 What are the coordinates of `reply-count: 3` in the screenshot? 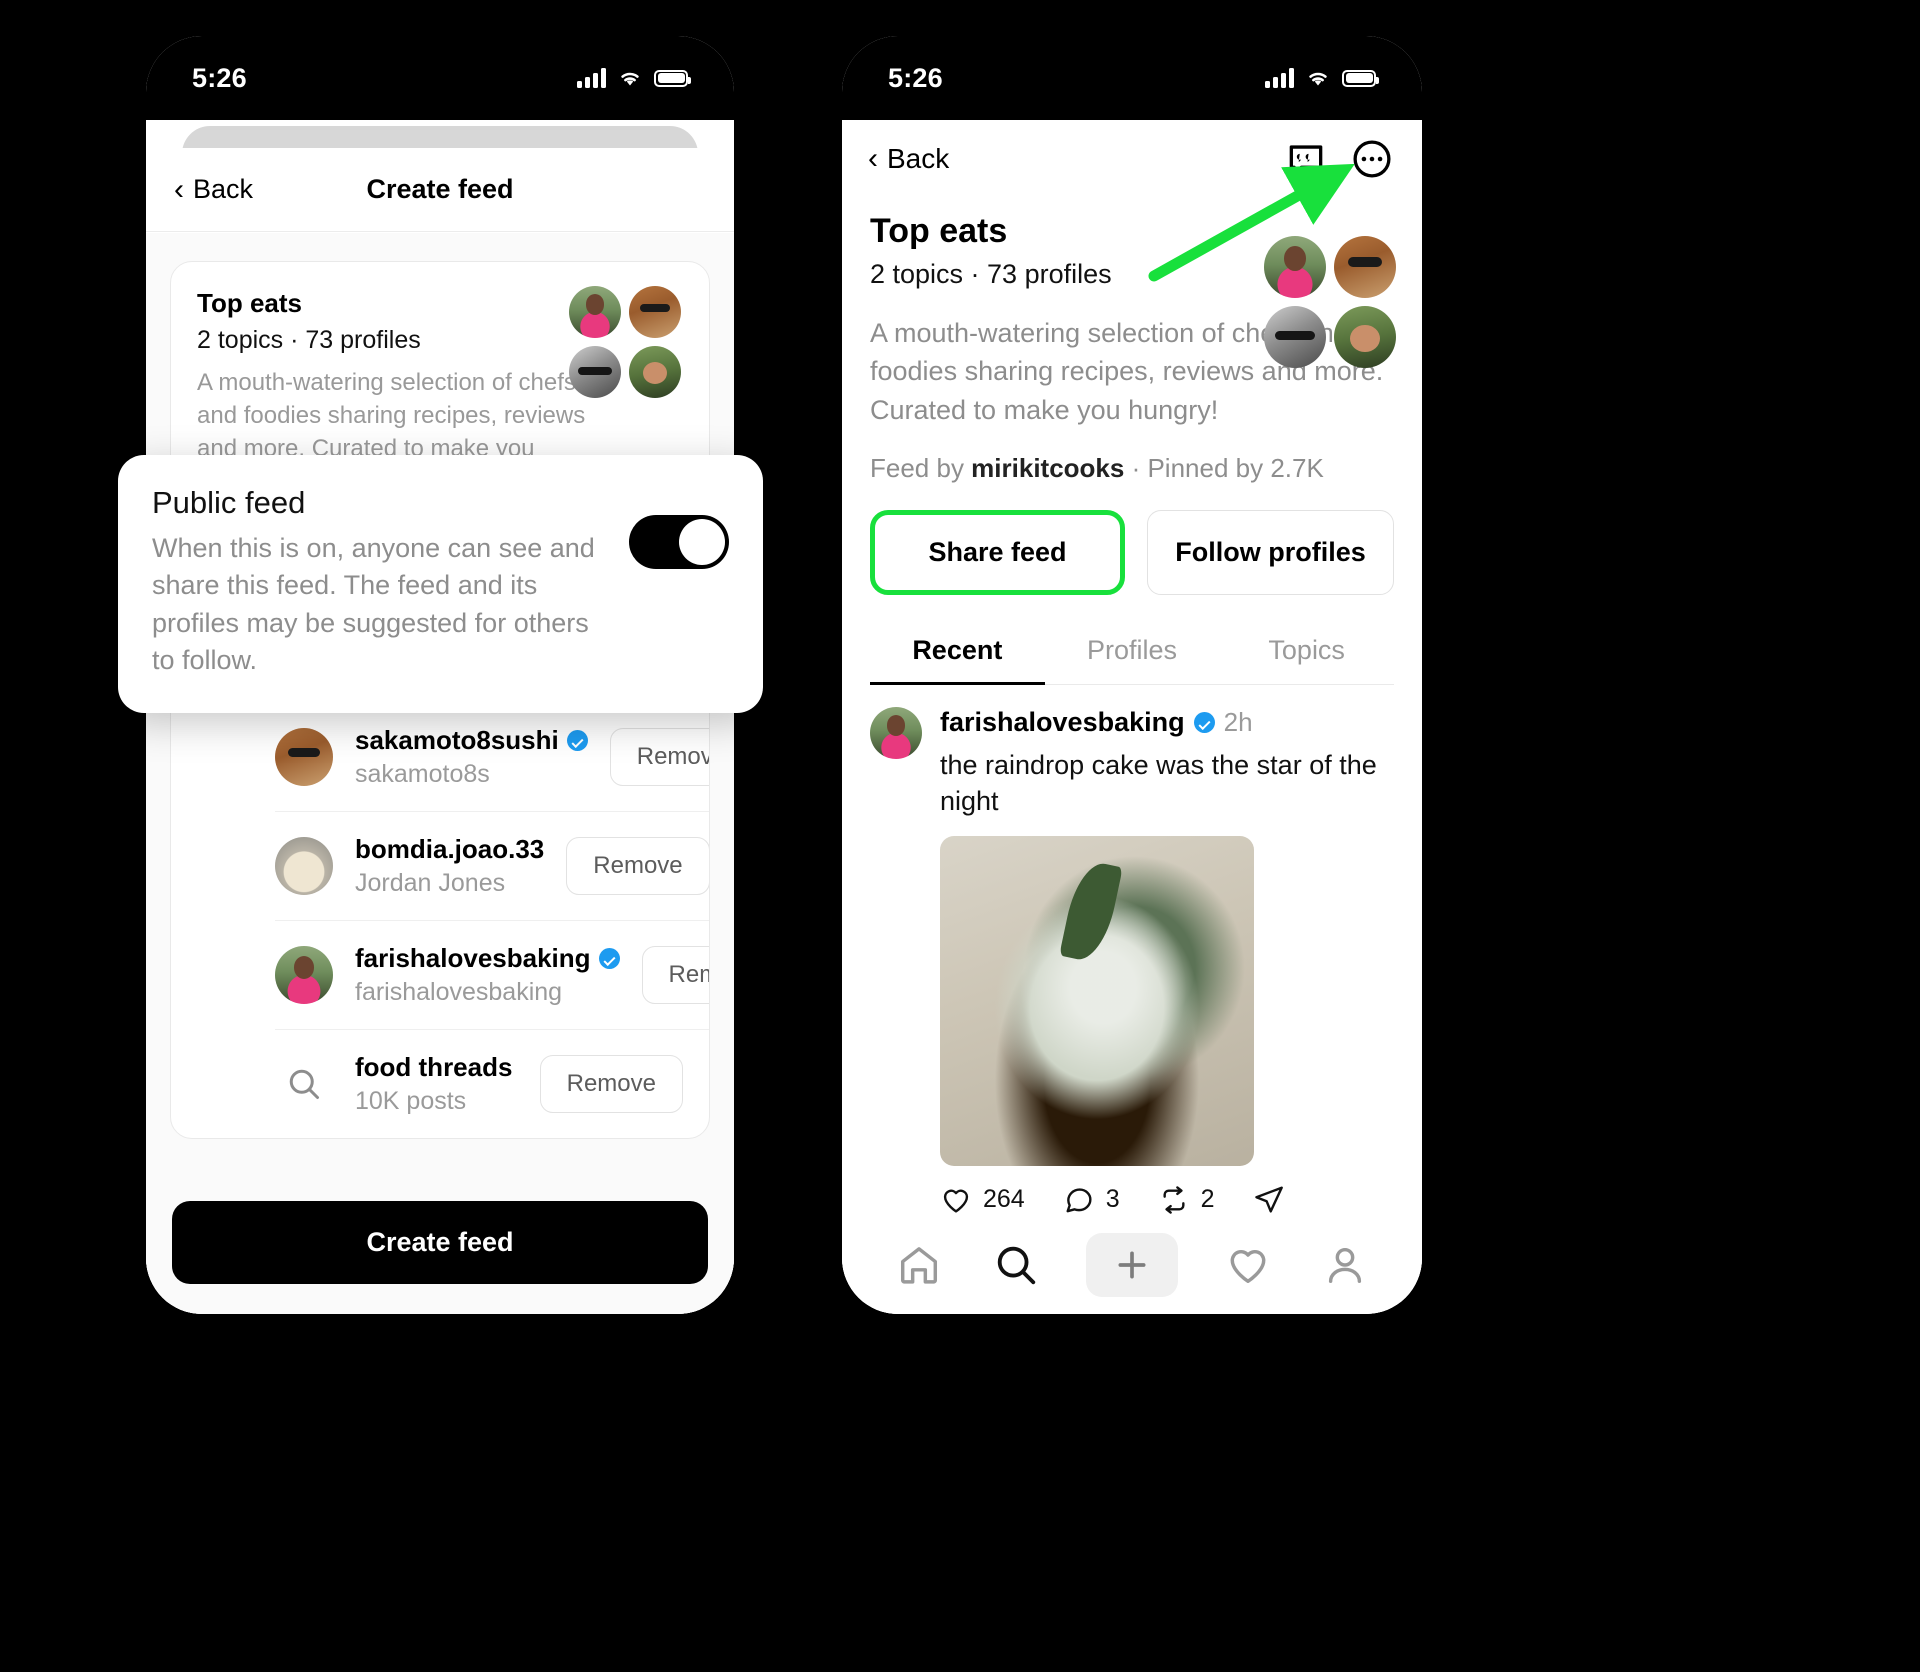 It's located at (1112, 1199).